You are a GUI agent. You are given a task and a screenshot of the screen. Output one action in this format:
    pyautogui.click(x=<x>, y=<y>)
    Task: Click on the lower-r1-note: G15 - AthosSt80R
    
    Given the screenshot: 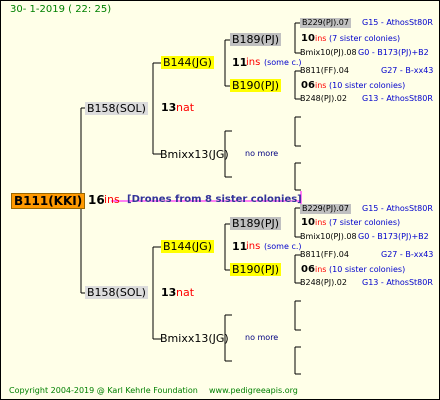 What is the action you would take?
    pyautogui.click(x=397, y=208)
    